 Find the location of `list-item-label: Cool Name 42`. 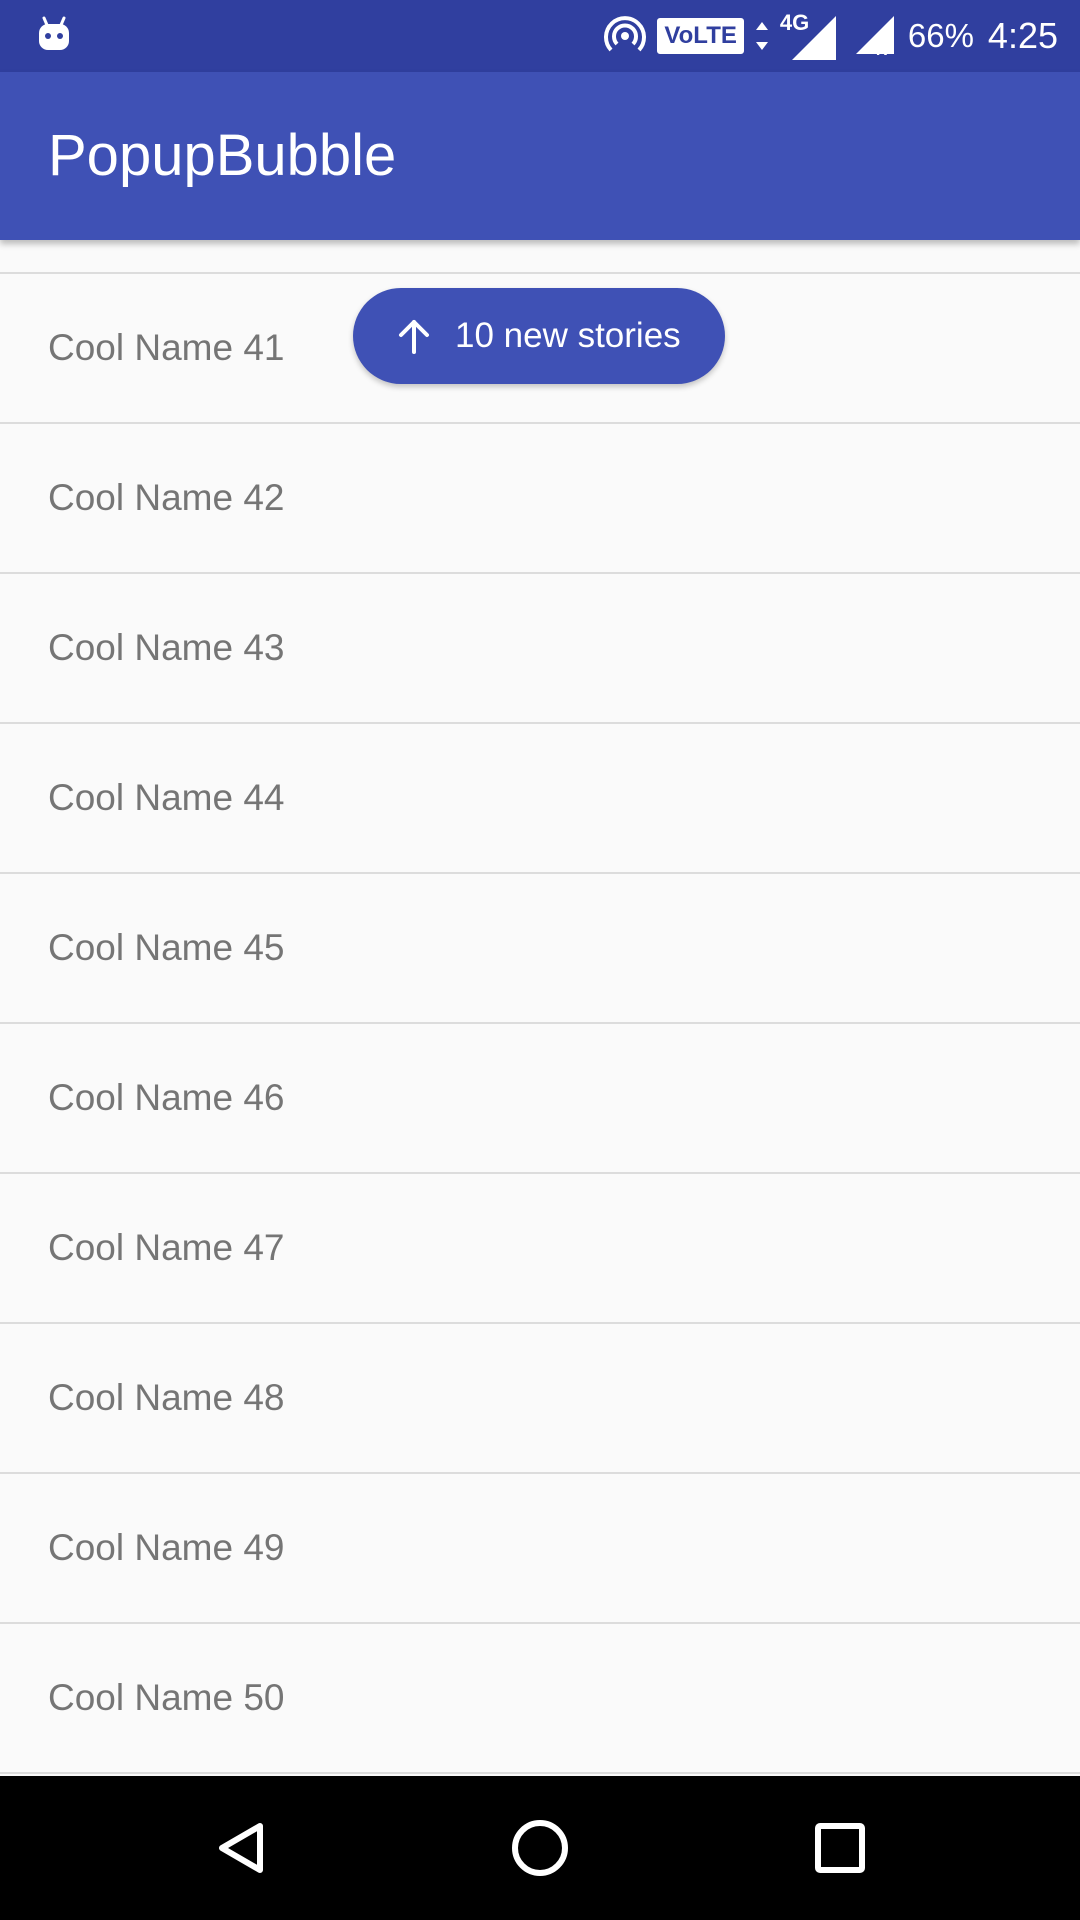

list-item-label: Cool Name 42 is located at coordinates (166, 497).